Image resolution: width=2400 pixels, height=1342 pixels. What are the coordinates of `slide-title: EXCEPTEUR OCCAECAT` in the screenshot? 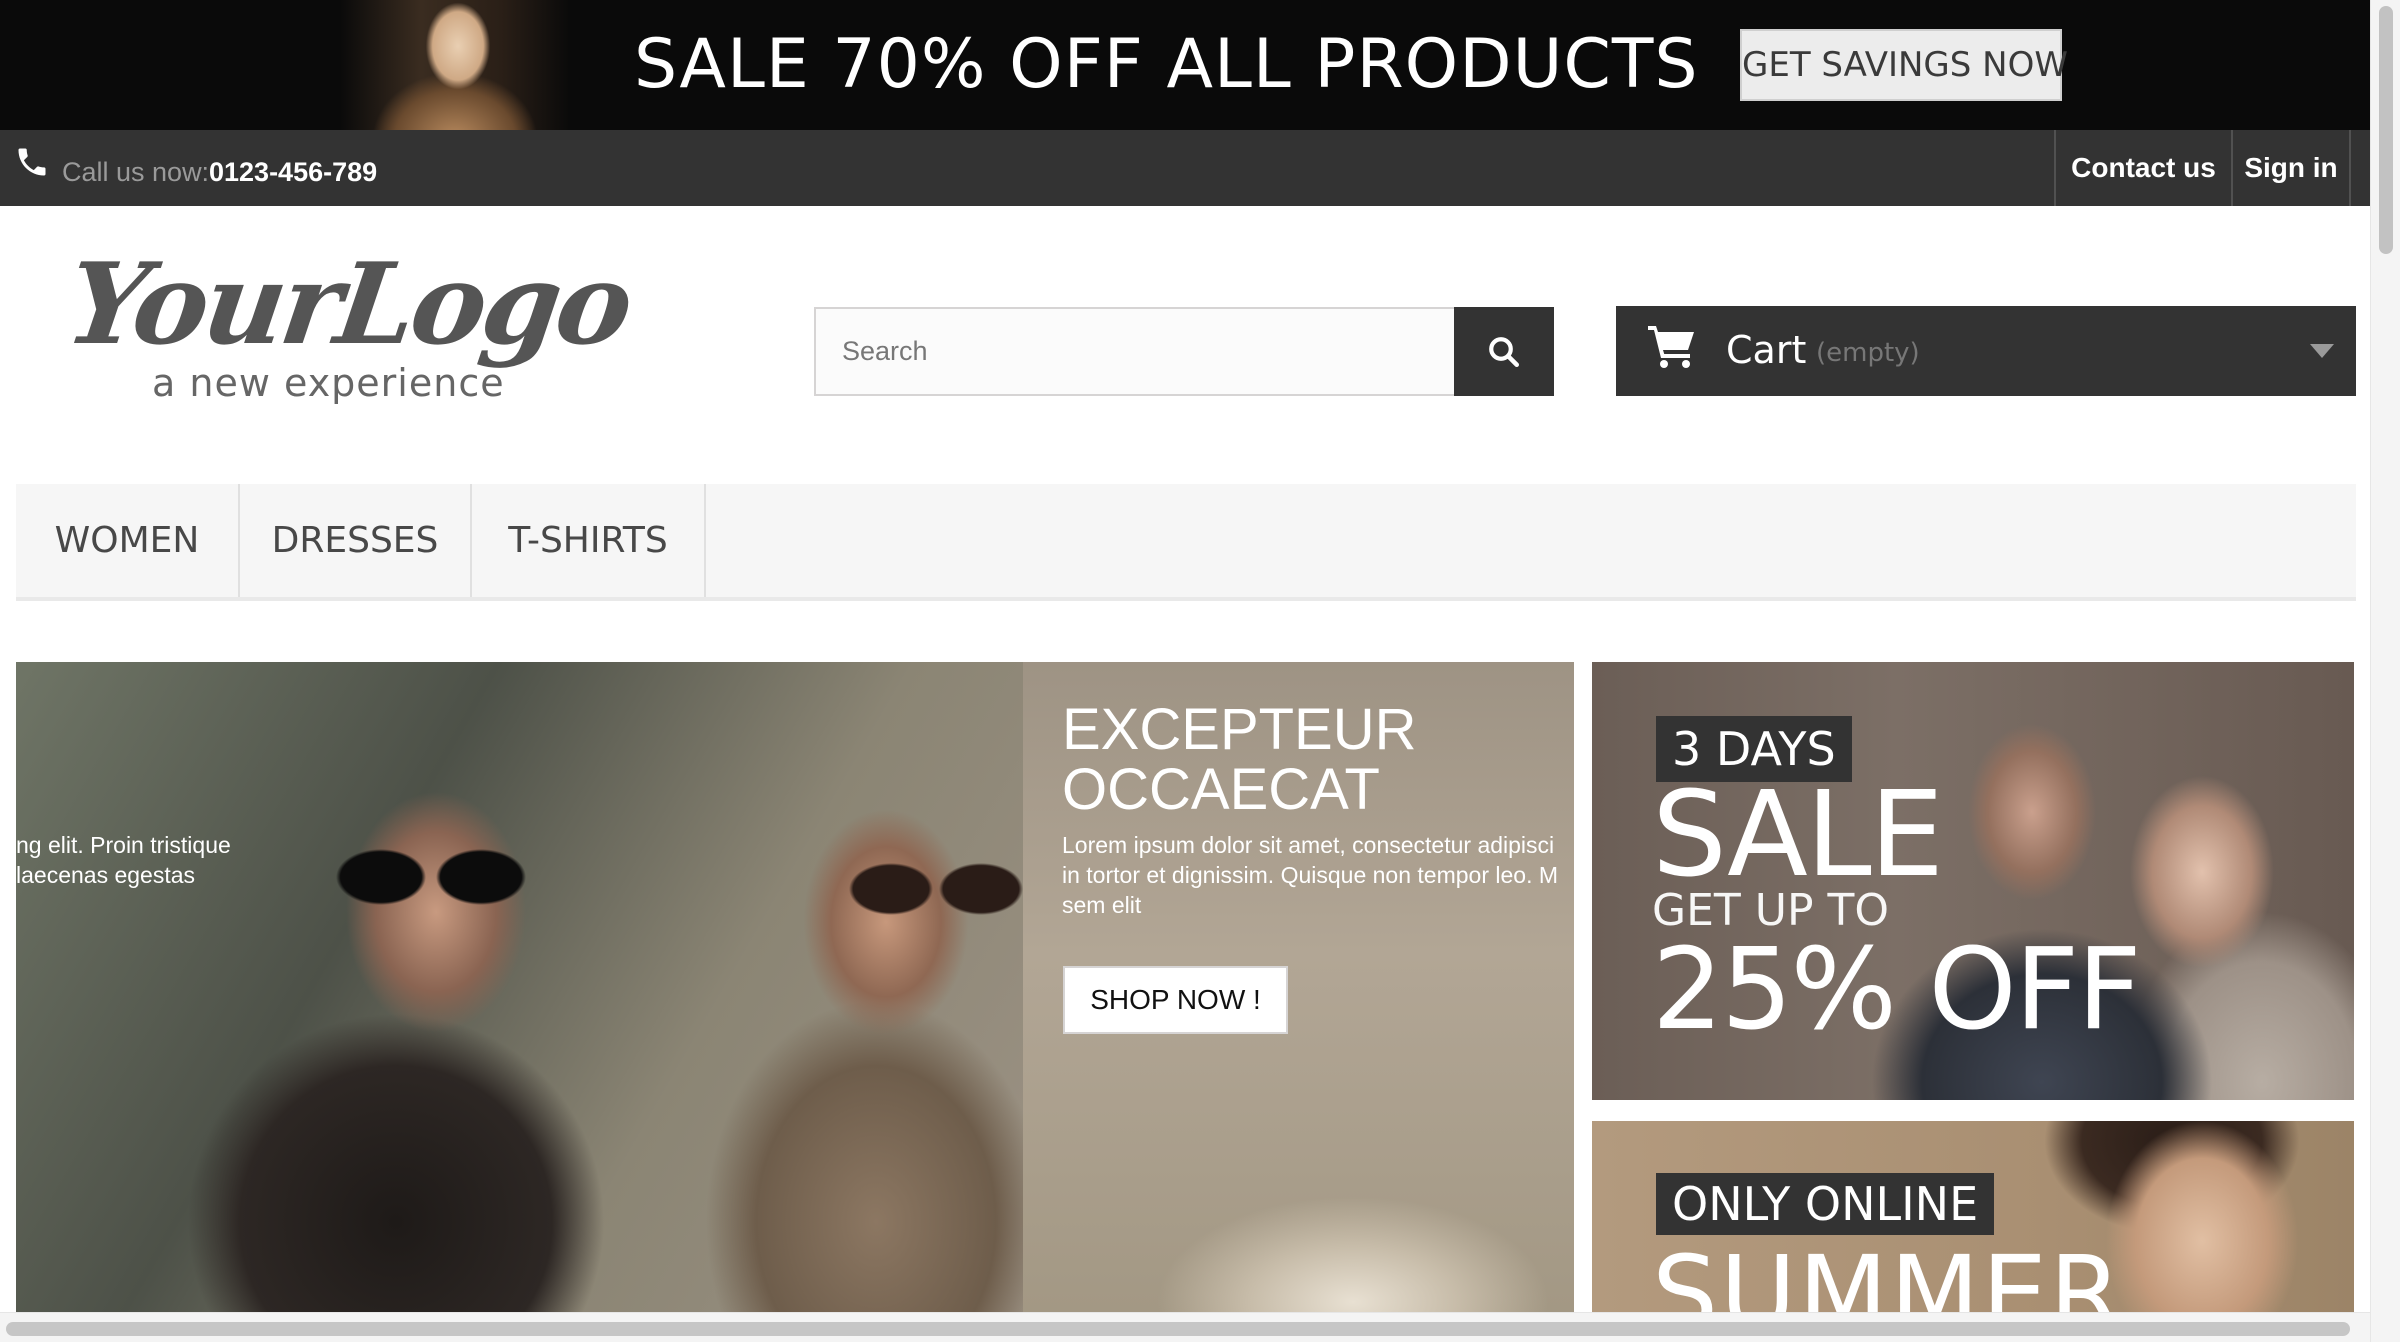 It's located at (1239, 760).